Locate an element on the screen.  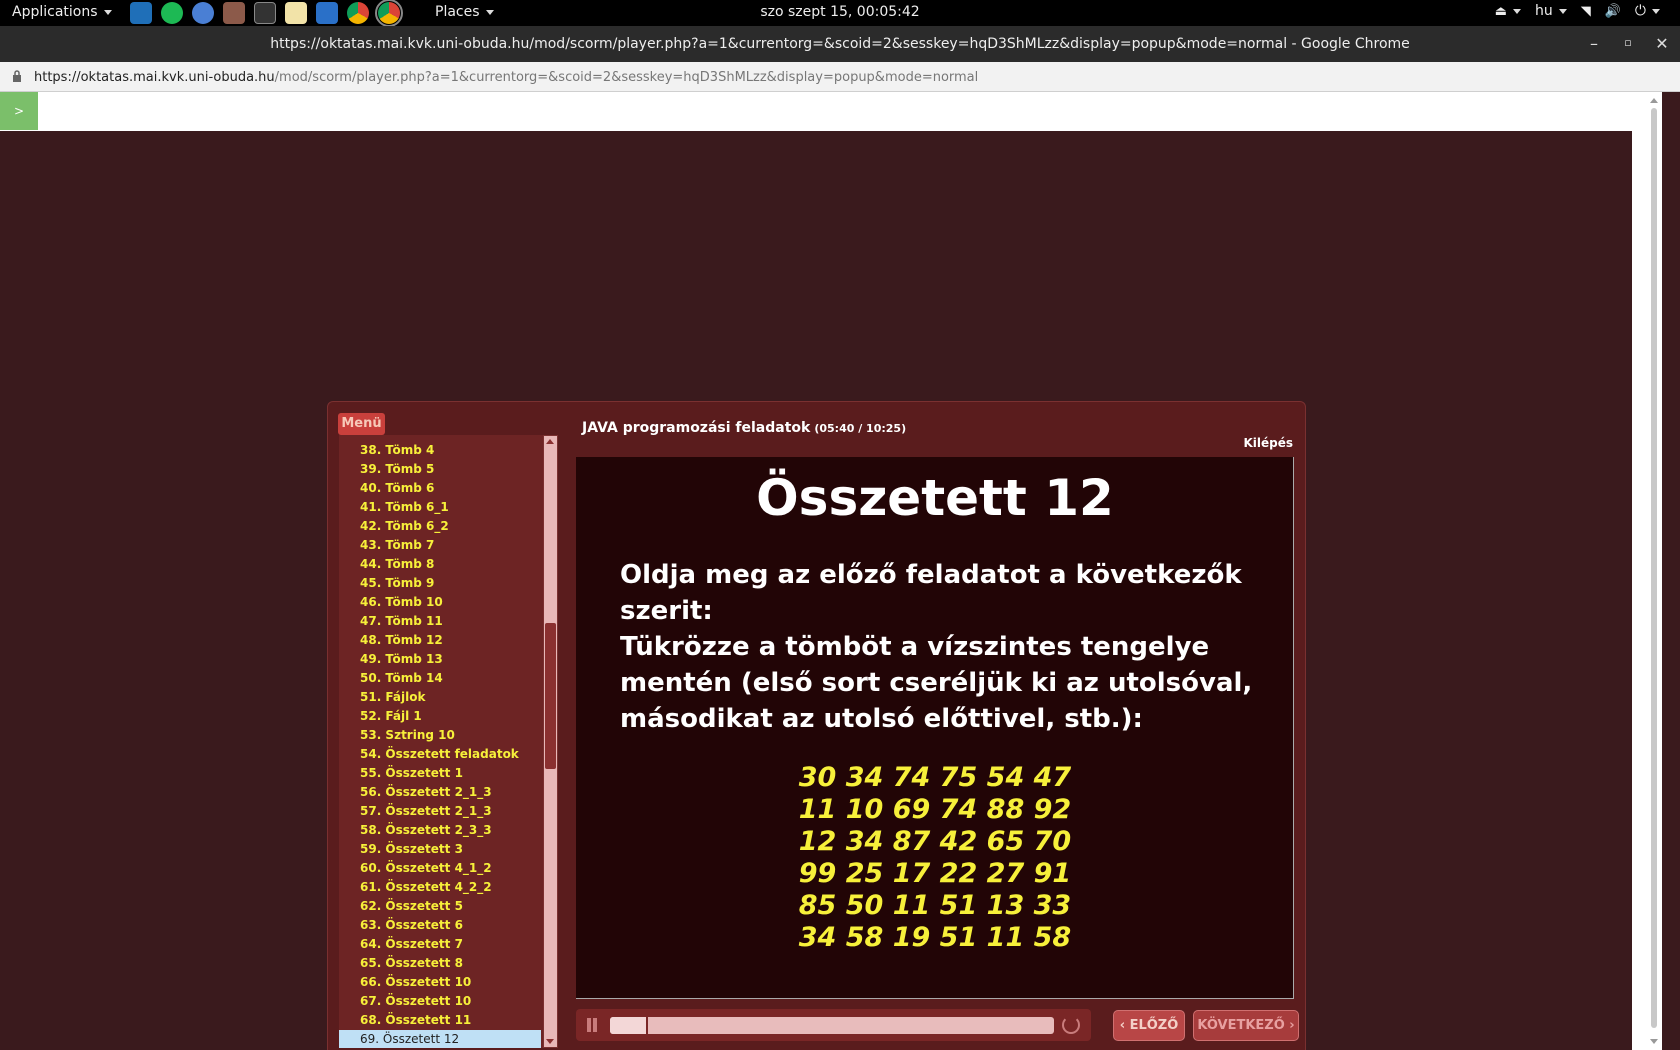
menu-item: 49. Tömb 13 is located at coordinates (440, 659).